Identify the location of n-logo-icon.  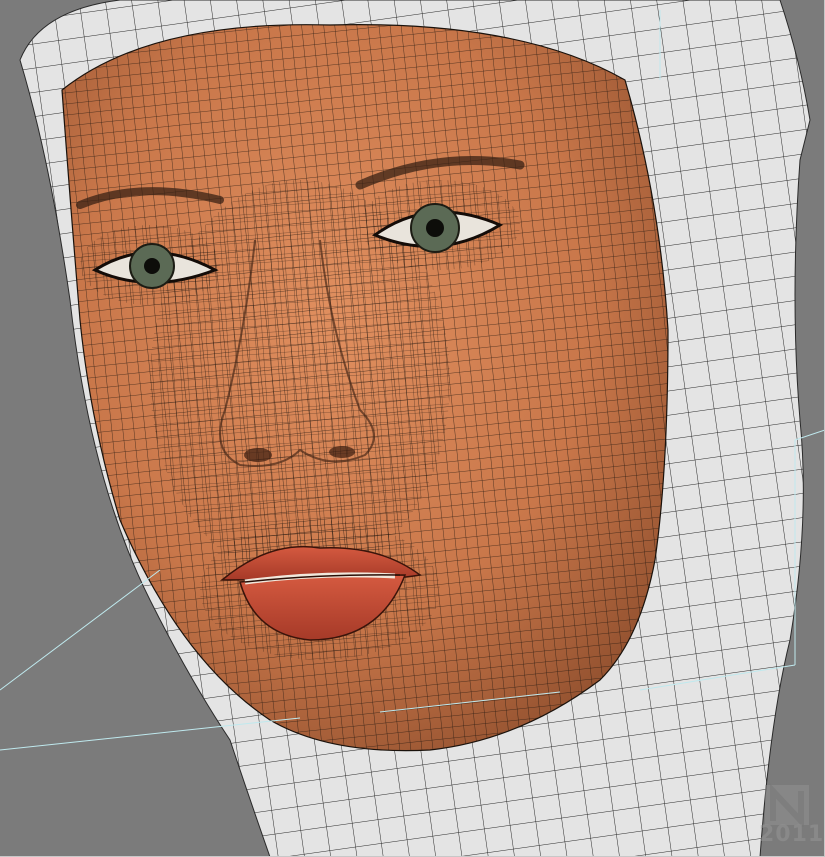
(787, 806).